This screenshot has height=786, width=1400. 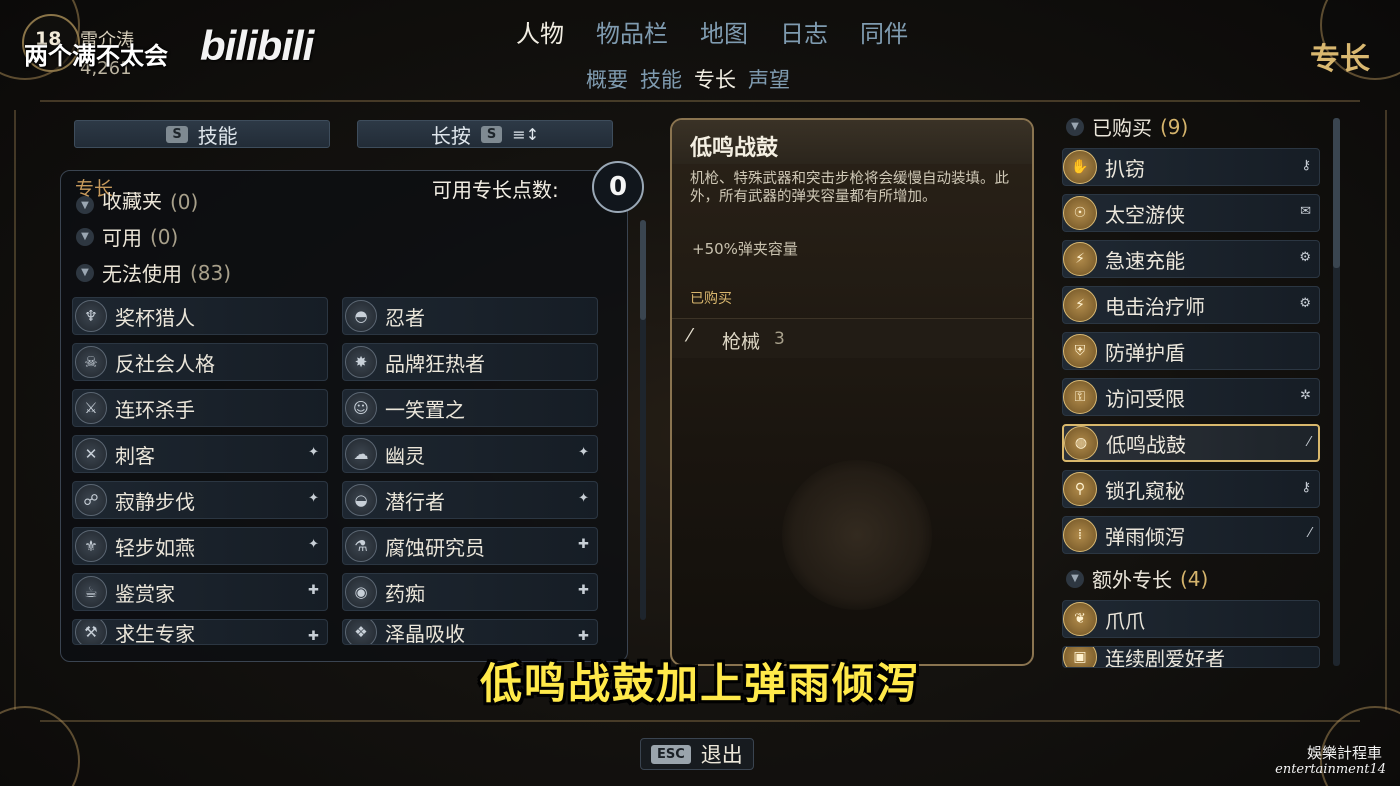 What do you see at coordinates (137, 203) in the screenshot?
I see `category-row: ▼ 收藏夹 (0)` at bounding box center [137, 203].